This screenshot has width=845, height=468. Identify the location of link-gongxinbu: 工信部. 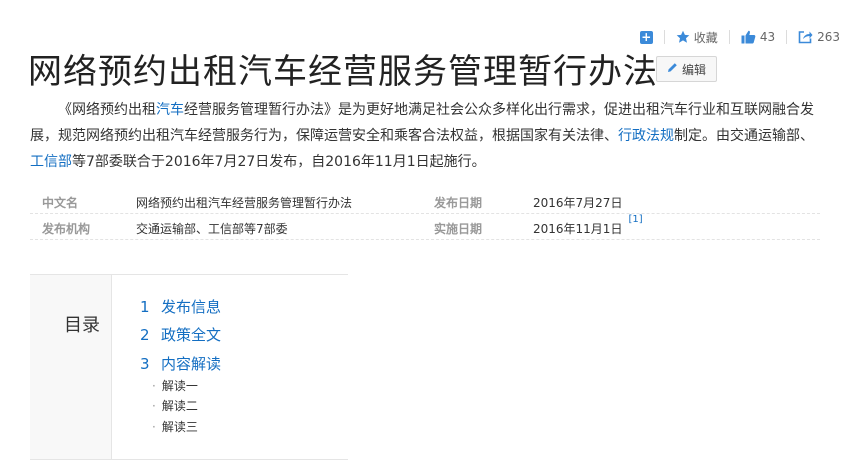
(51, 162).